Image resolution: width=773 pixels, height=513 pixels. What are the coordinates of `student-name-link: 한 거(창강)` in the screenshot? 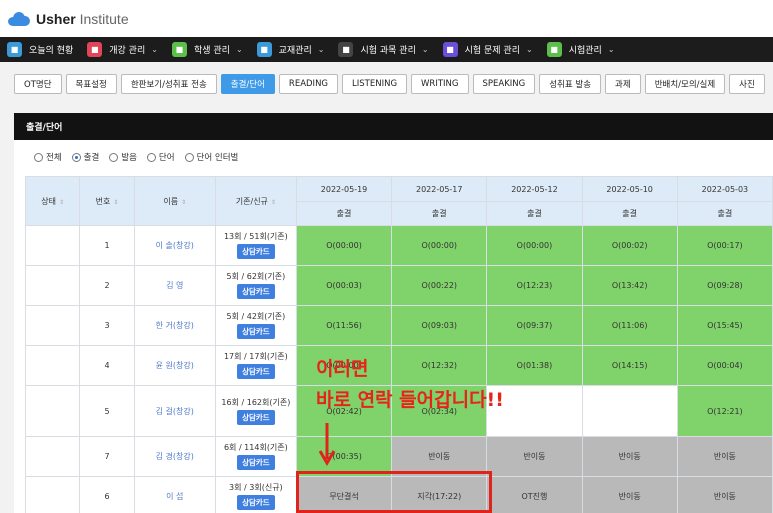 It's located at (175, 325).